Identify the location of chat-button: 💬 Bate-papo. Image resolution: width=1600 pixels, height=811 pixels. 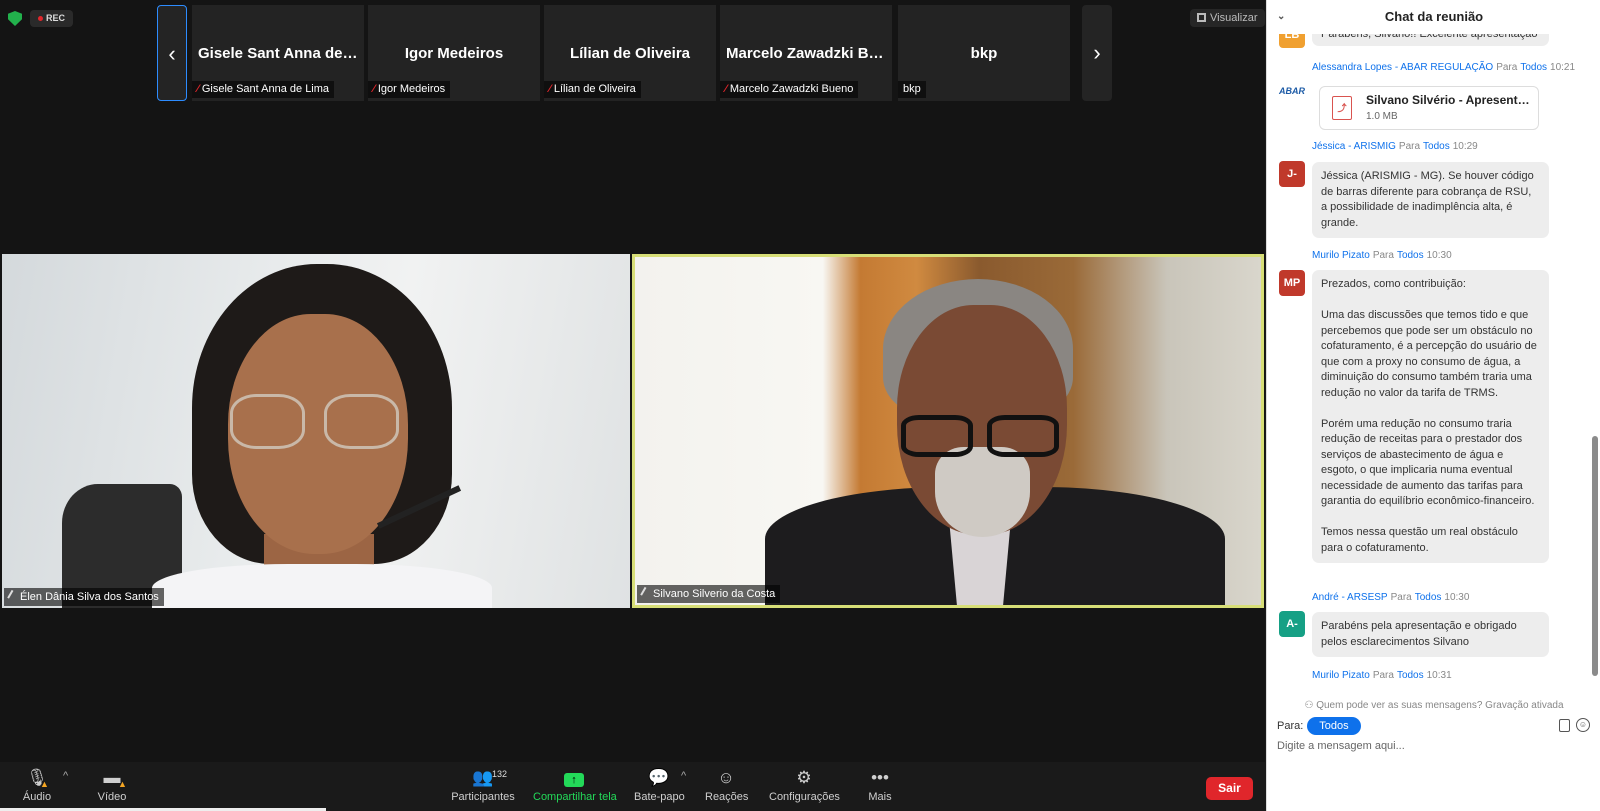
(659, 785).